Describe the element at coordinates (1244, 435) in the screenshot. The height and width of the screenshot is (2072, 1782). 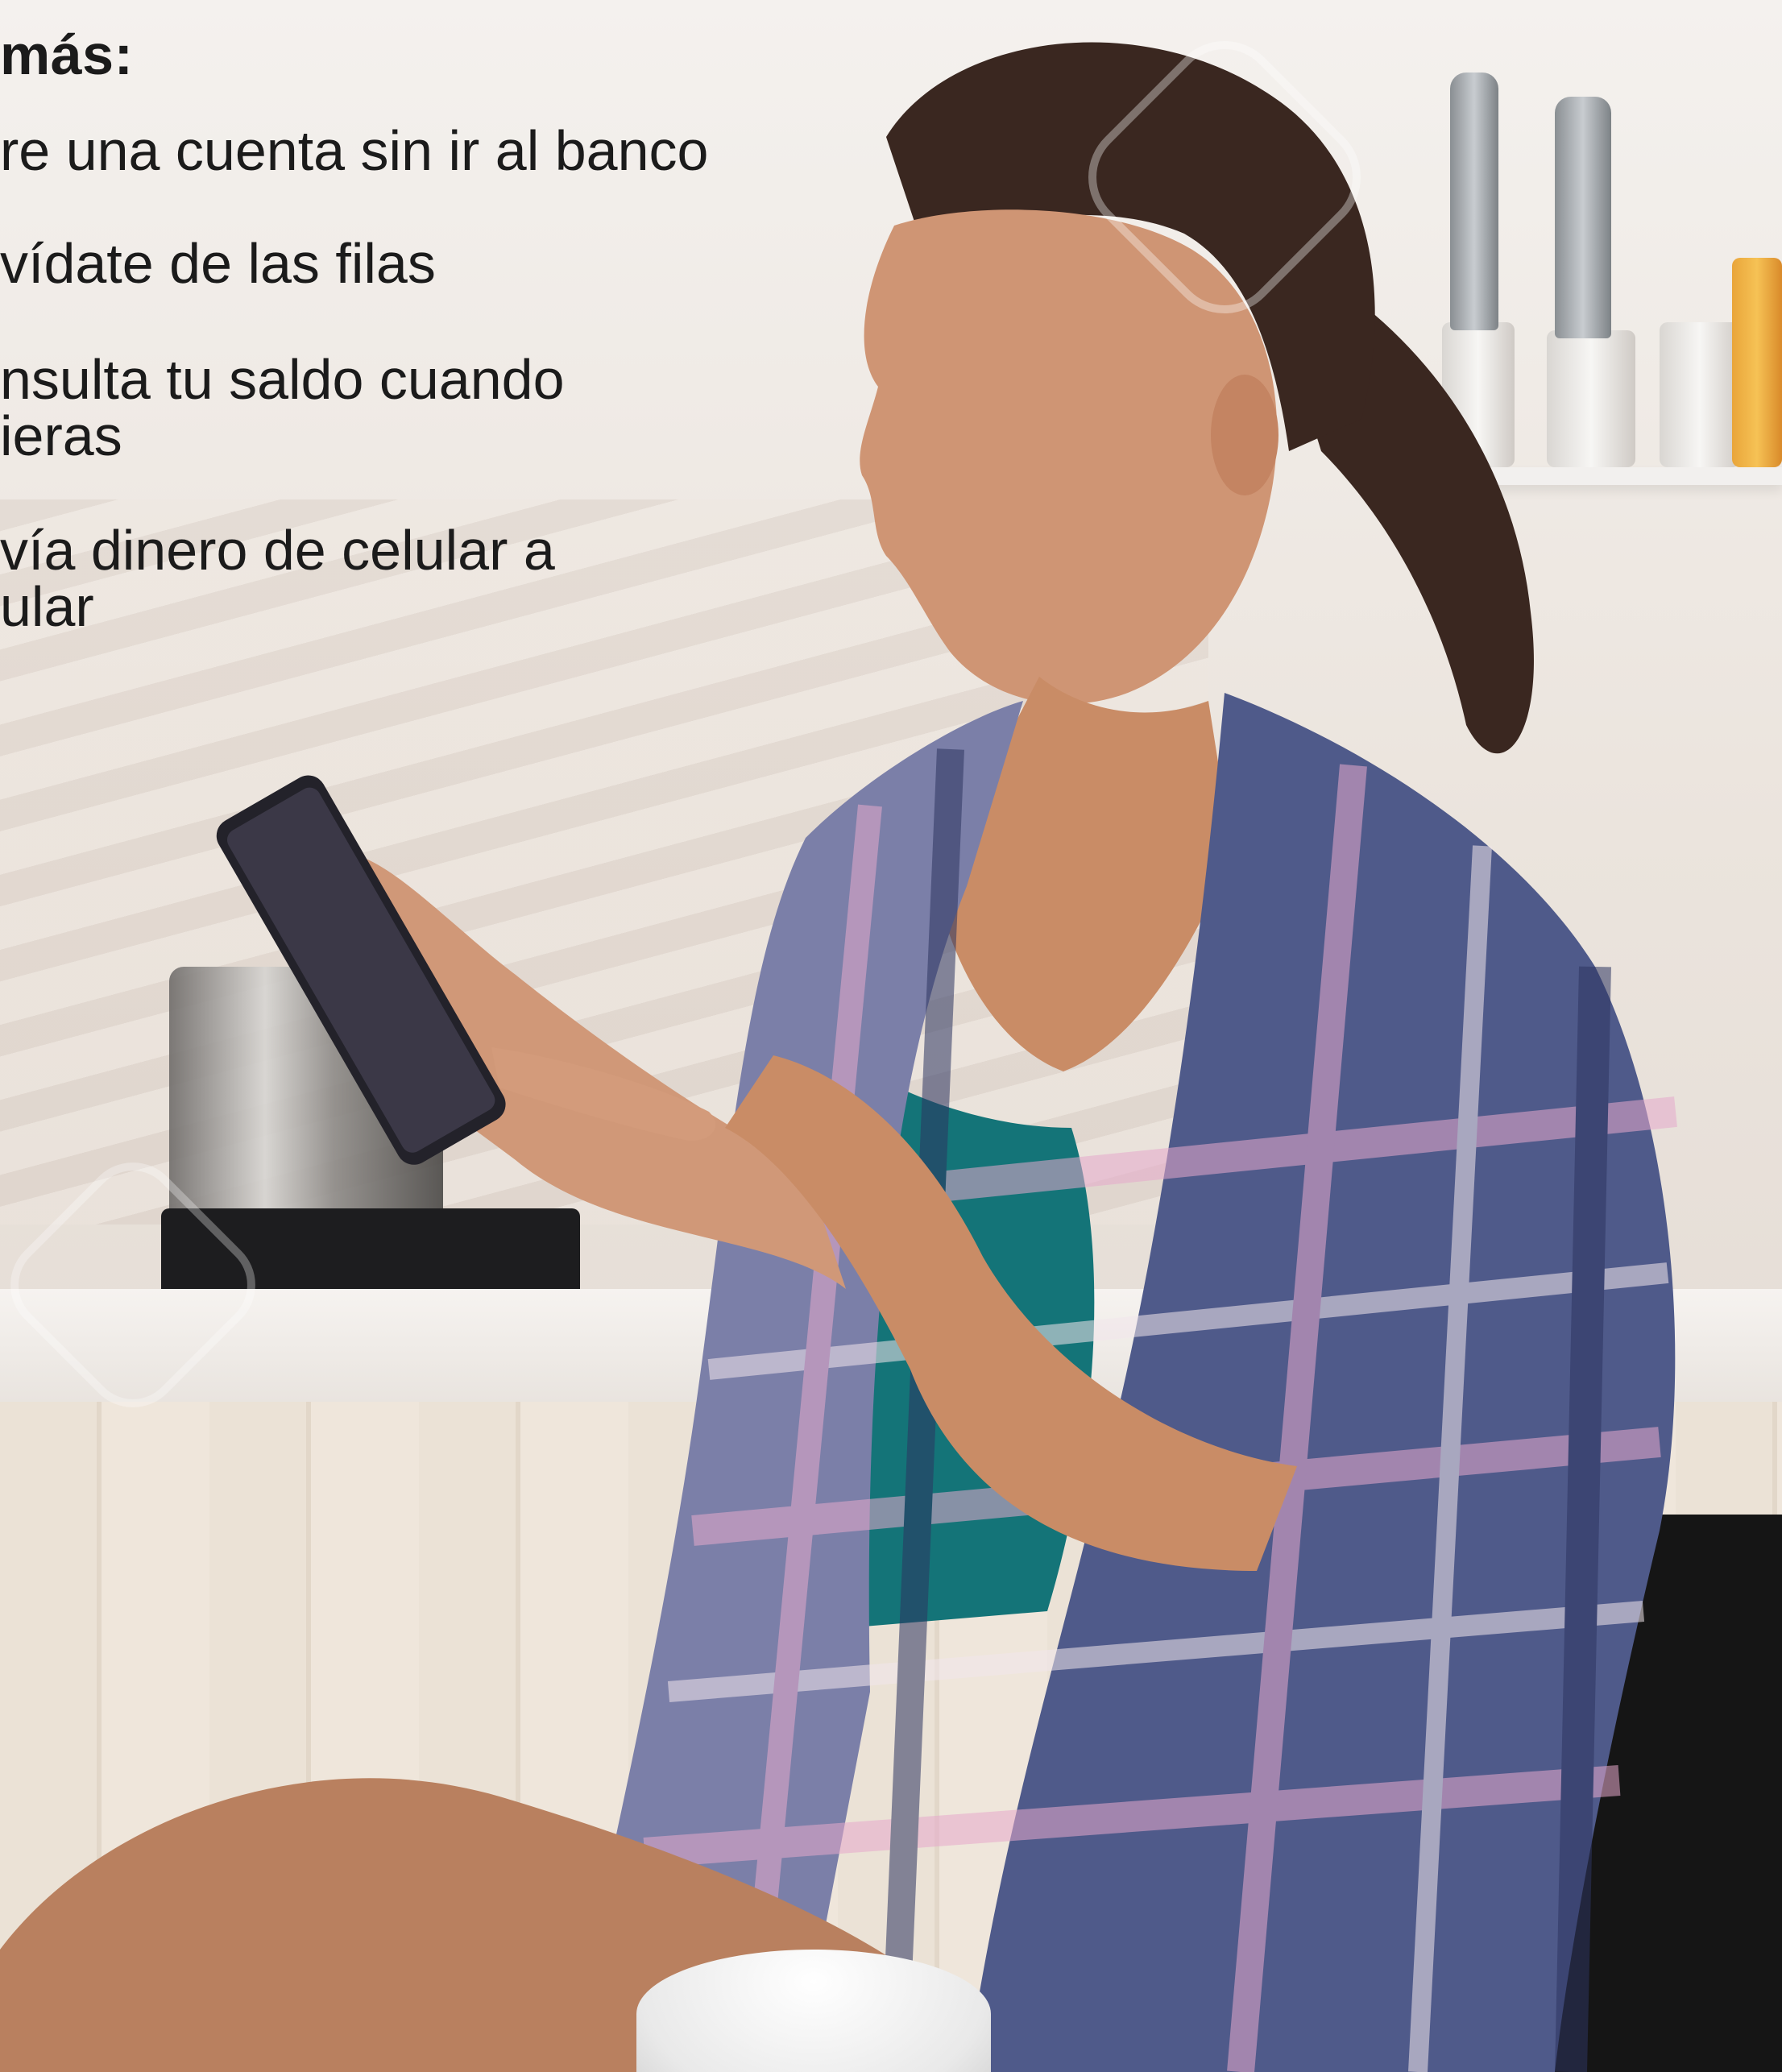
I see `ear` at that location.